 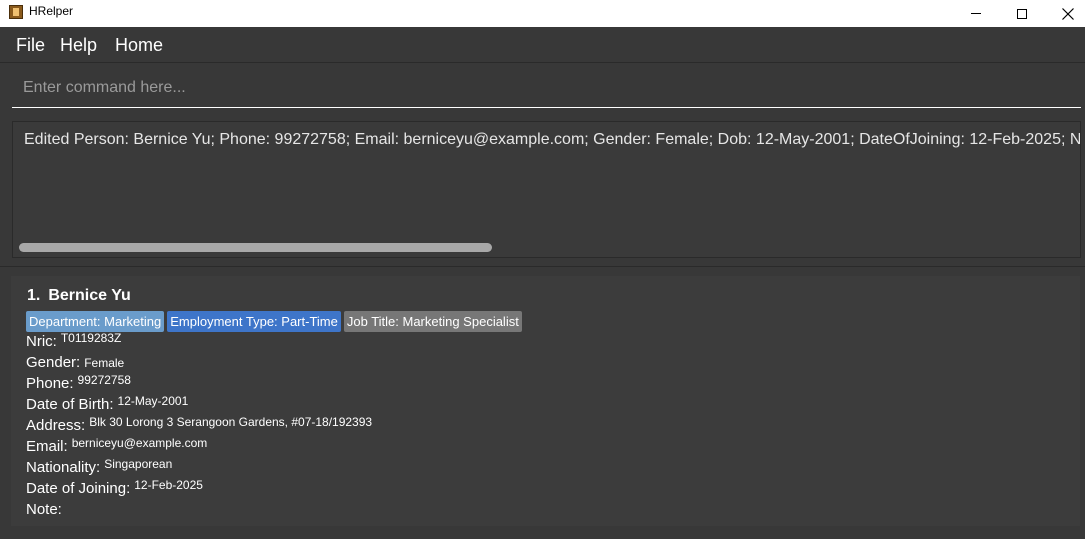 What do you see at coordinates (78, 488) in the screenshot?
I see `doj-label: Date of Joining:` at bounding box center [78, 488].